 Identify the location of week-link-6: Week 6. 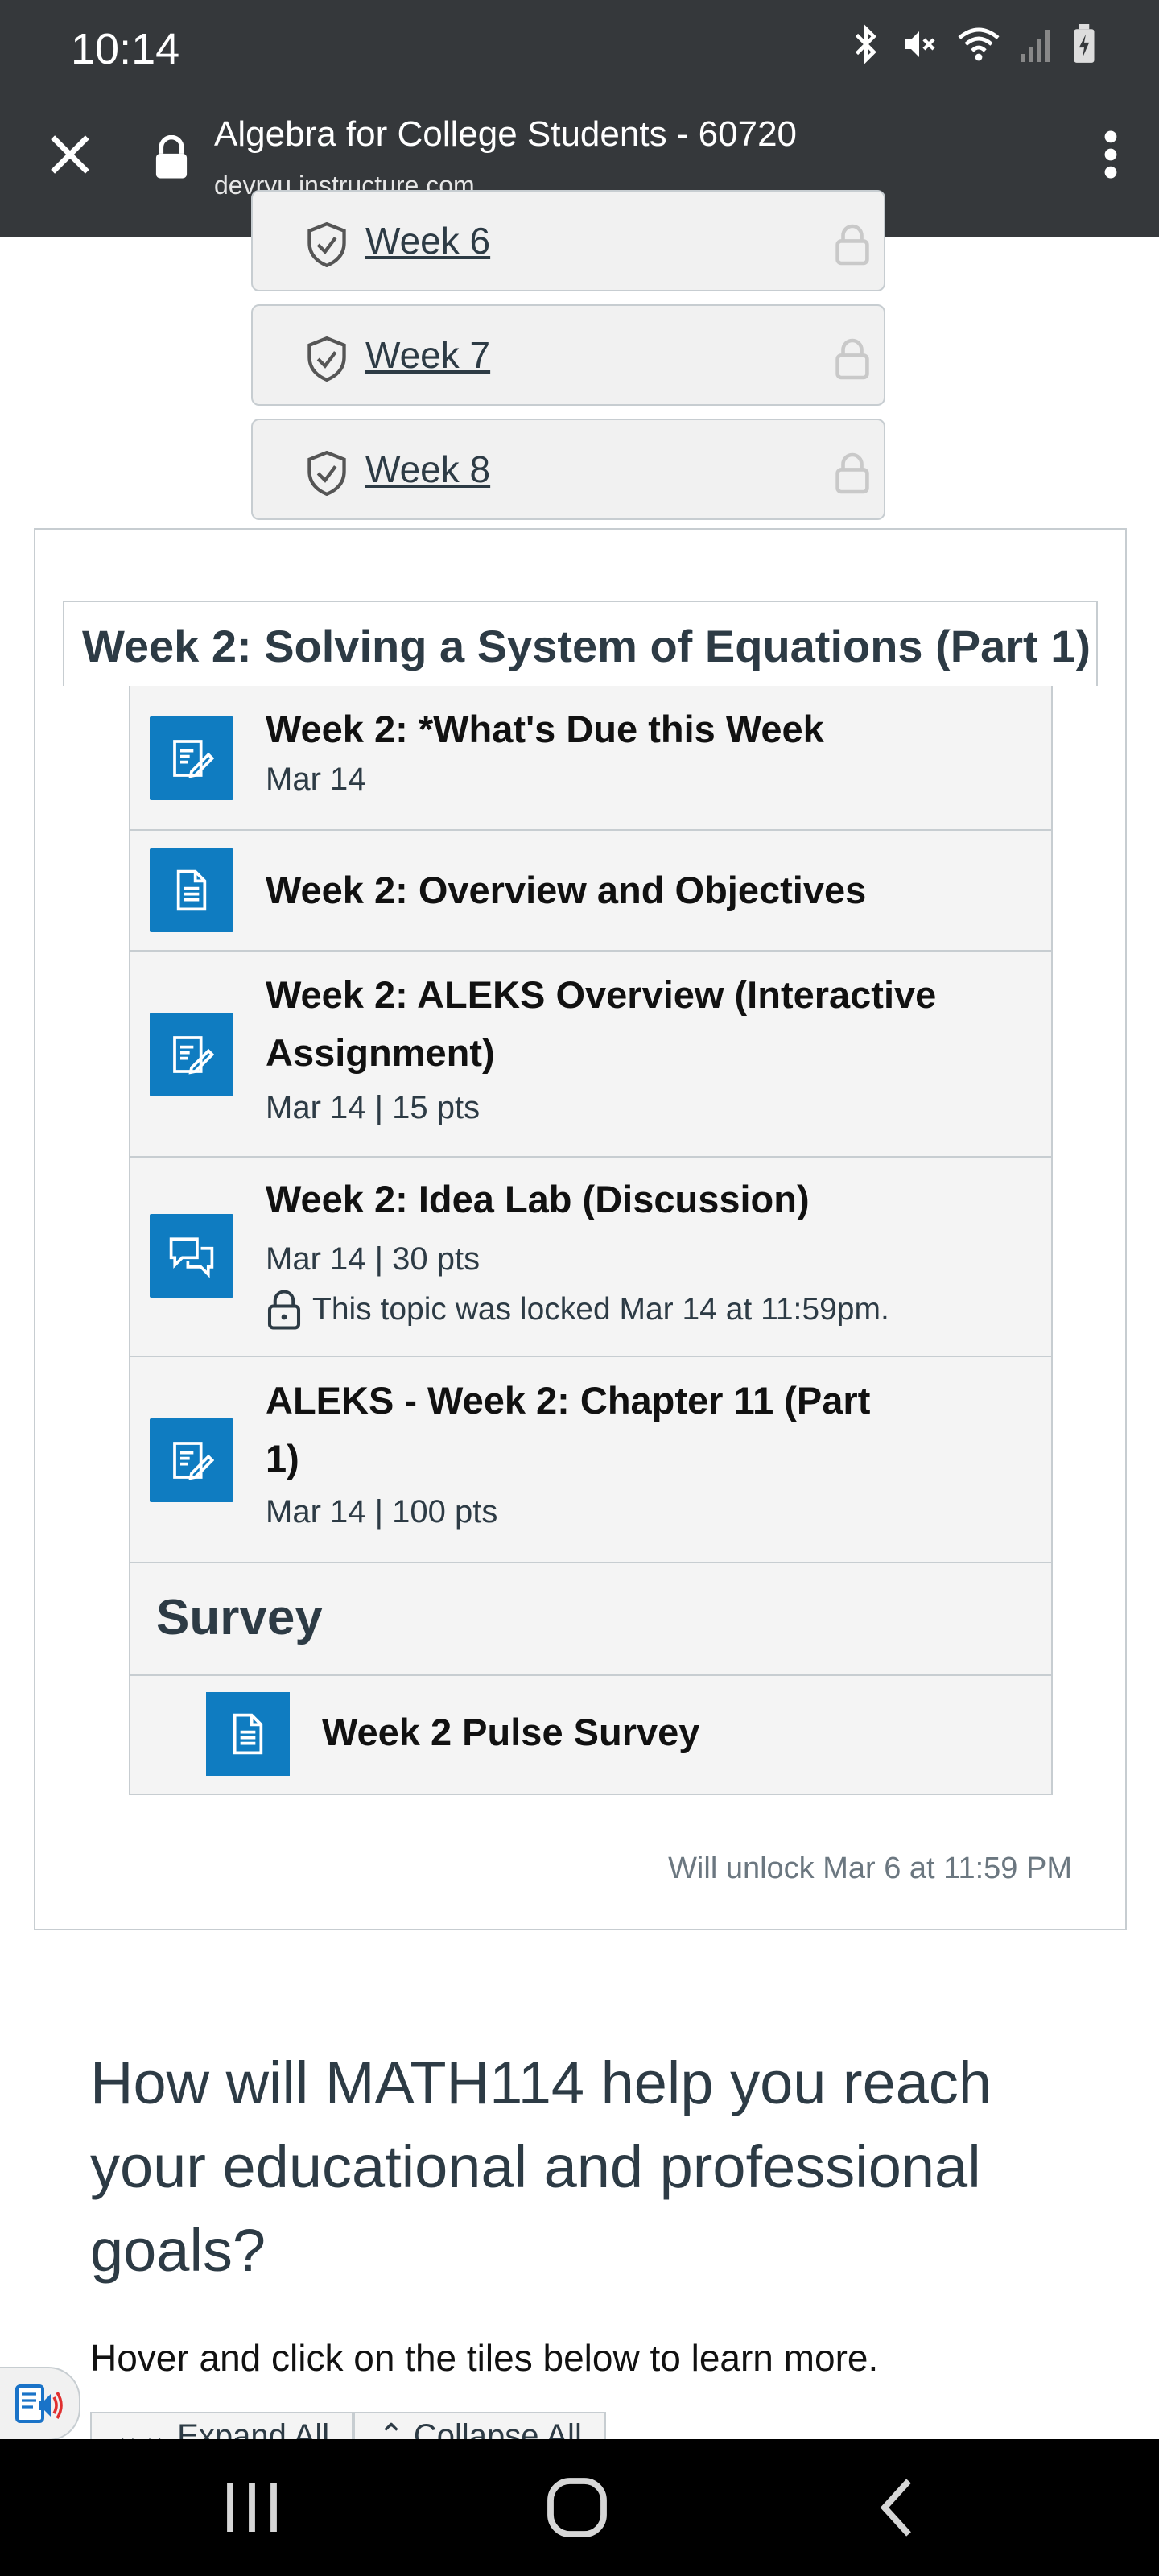
(568, 240).